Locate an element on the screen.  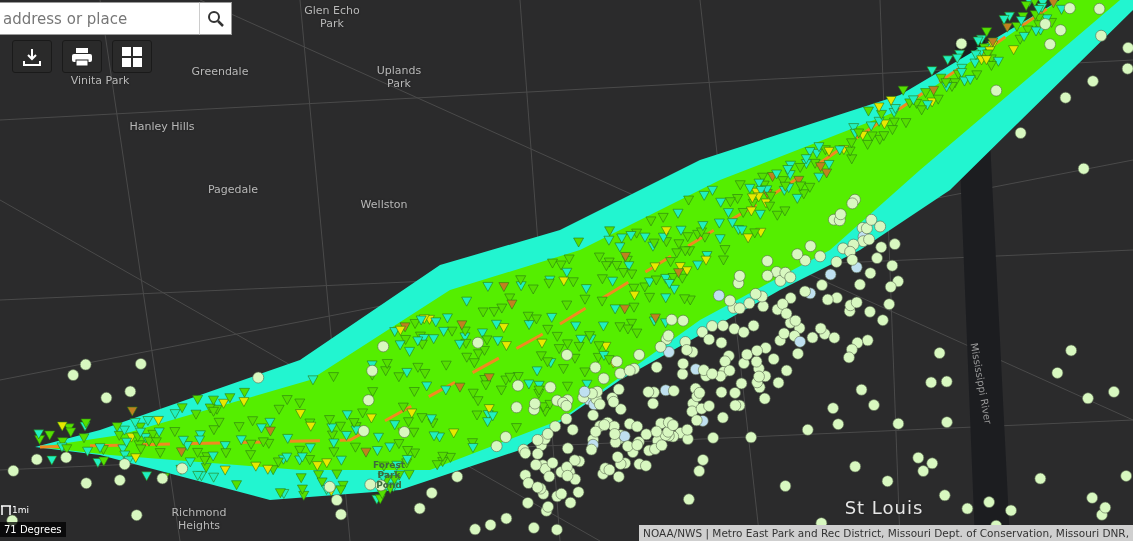
attribution-text: NOAA/NWS | Metro East Park and Rec District, Missouri Dept. of Conservation, Missouri DNR, is located at coordinates (886, 533).